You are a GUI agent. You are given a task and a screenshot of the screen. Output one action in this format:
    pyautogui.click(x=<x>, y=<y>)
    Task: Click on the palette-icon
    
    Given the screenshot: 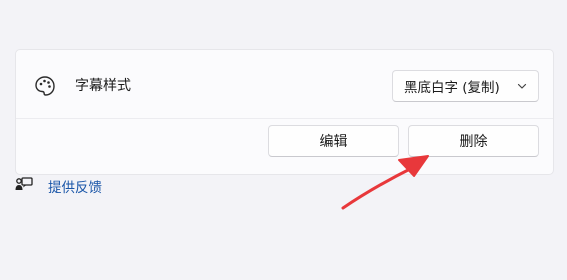 What is the action you would take?
    pyautogui.click(x=45, y=86)
    